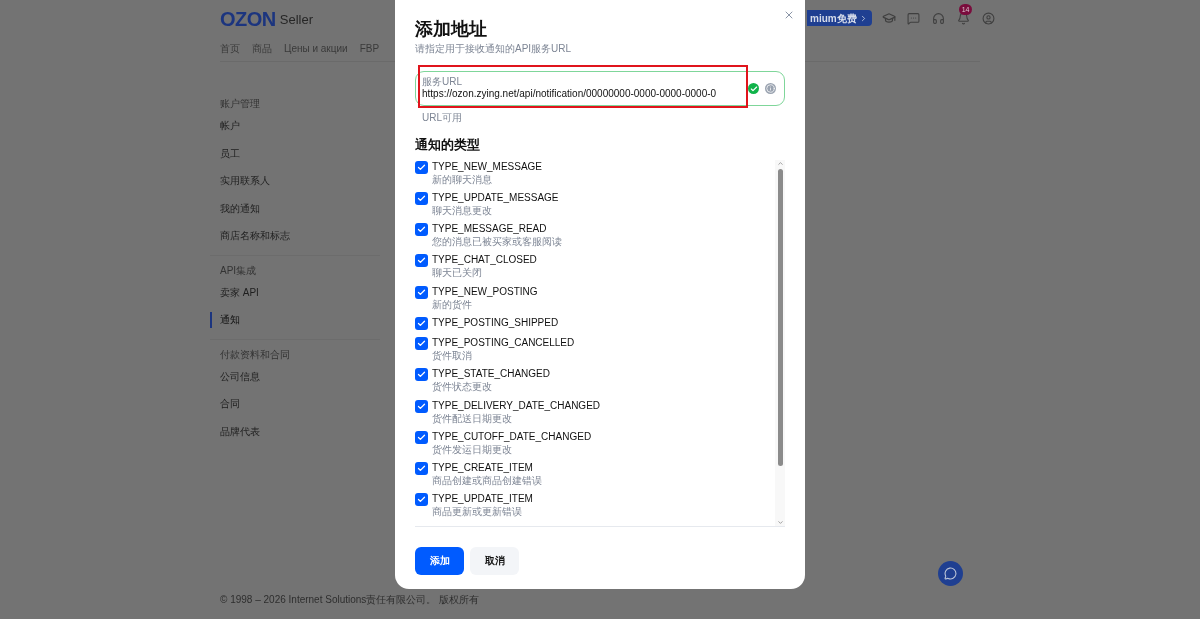 The image size is (1200, 619). What do you see at coordinates (442, 118) in the screenshot?
I see `field-hint: URL可用` at bounding box center [442, 118].